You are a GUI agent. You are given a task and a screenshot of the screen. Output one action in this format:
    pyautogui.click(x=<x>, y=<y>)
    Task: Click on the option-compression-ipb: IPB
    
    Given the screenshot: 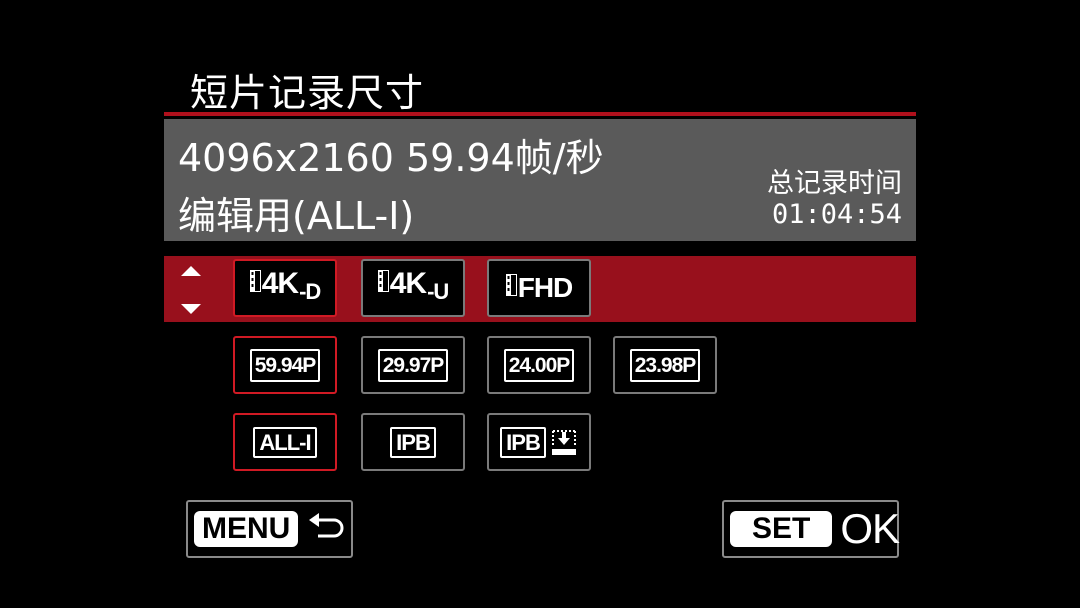 What is the action you would take?
    pyautogui.click(x=413, y=442)
    